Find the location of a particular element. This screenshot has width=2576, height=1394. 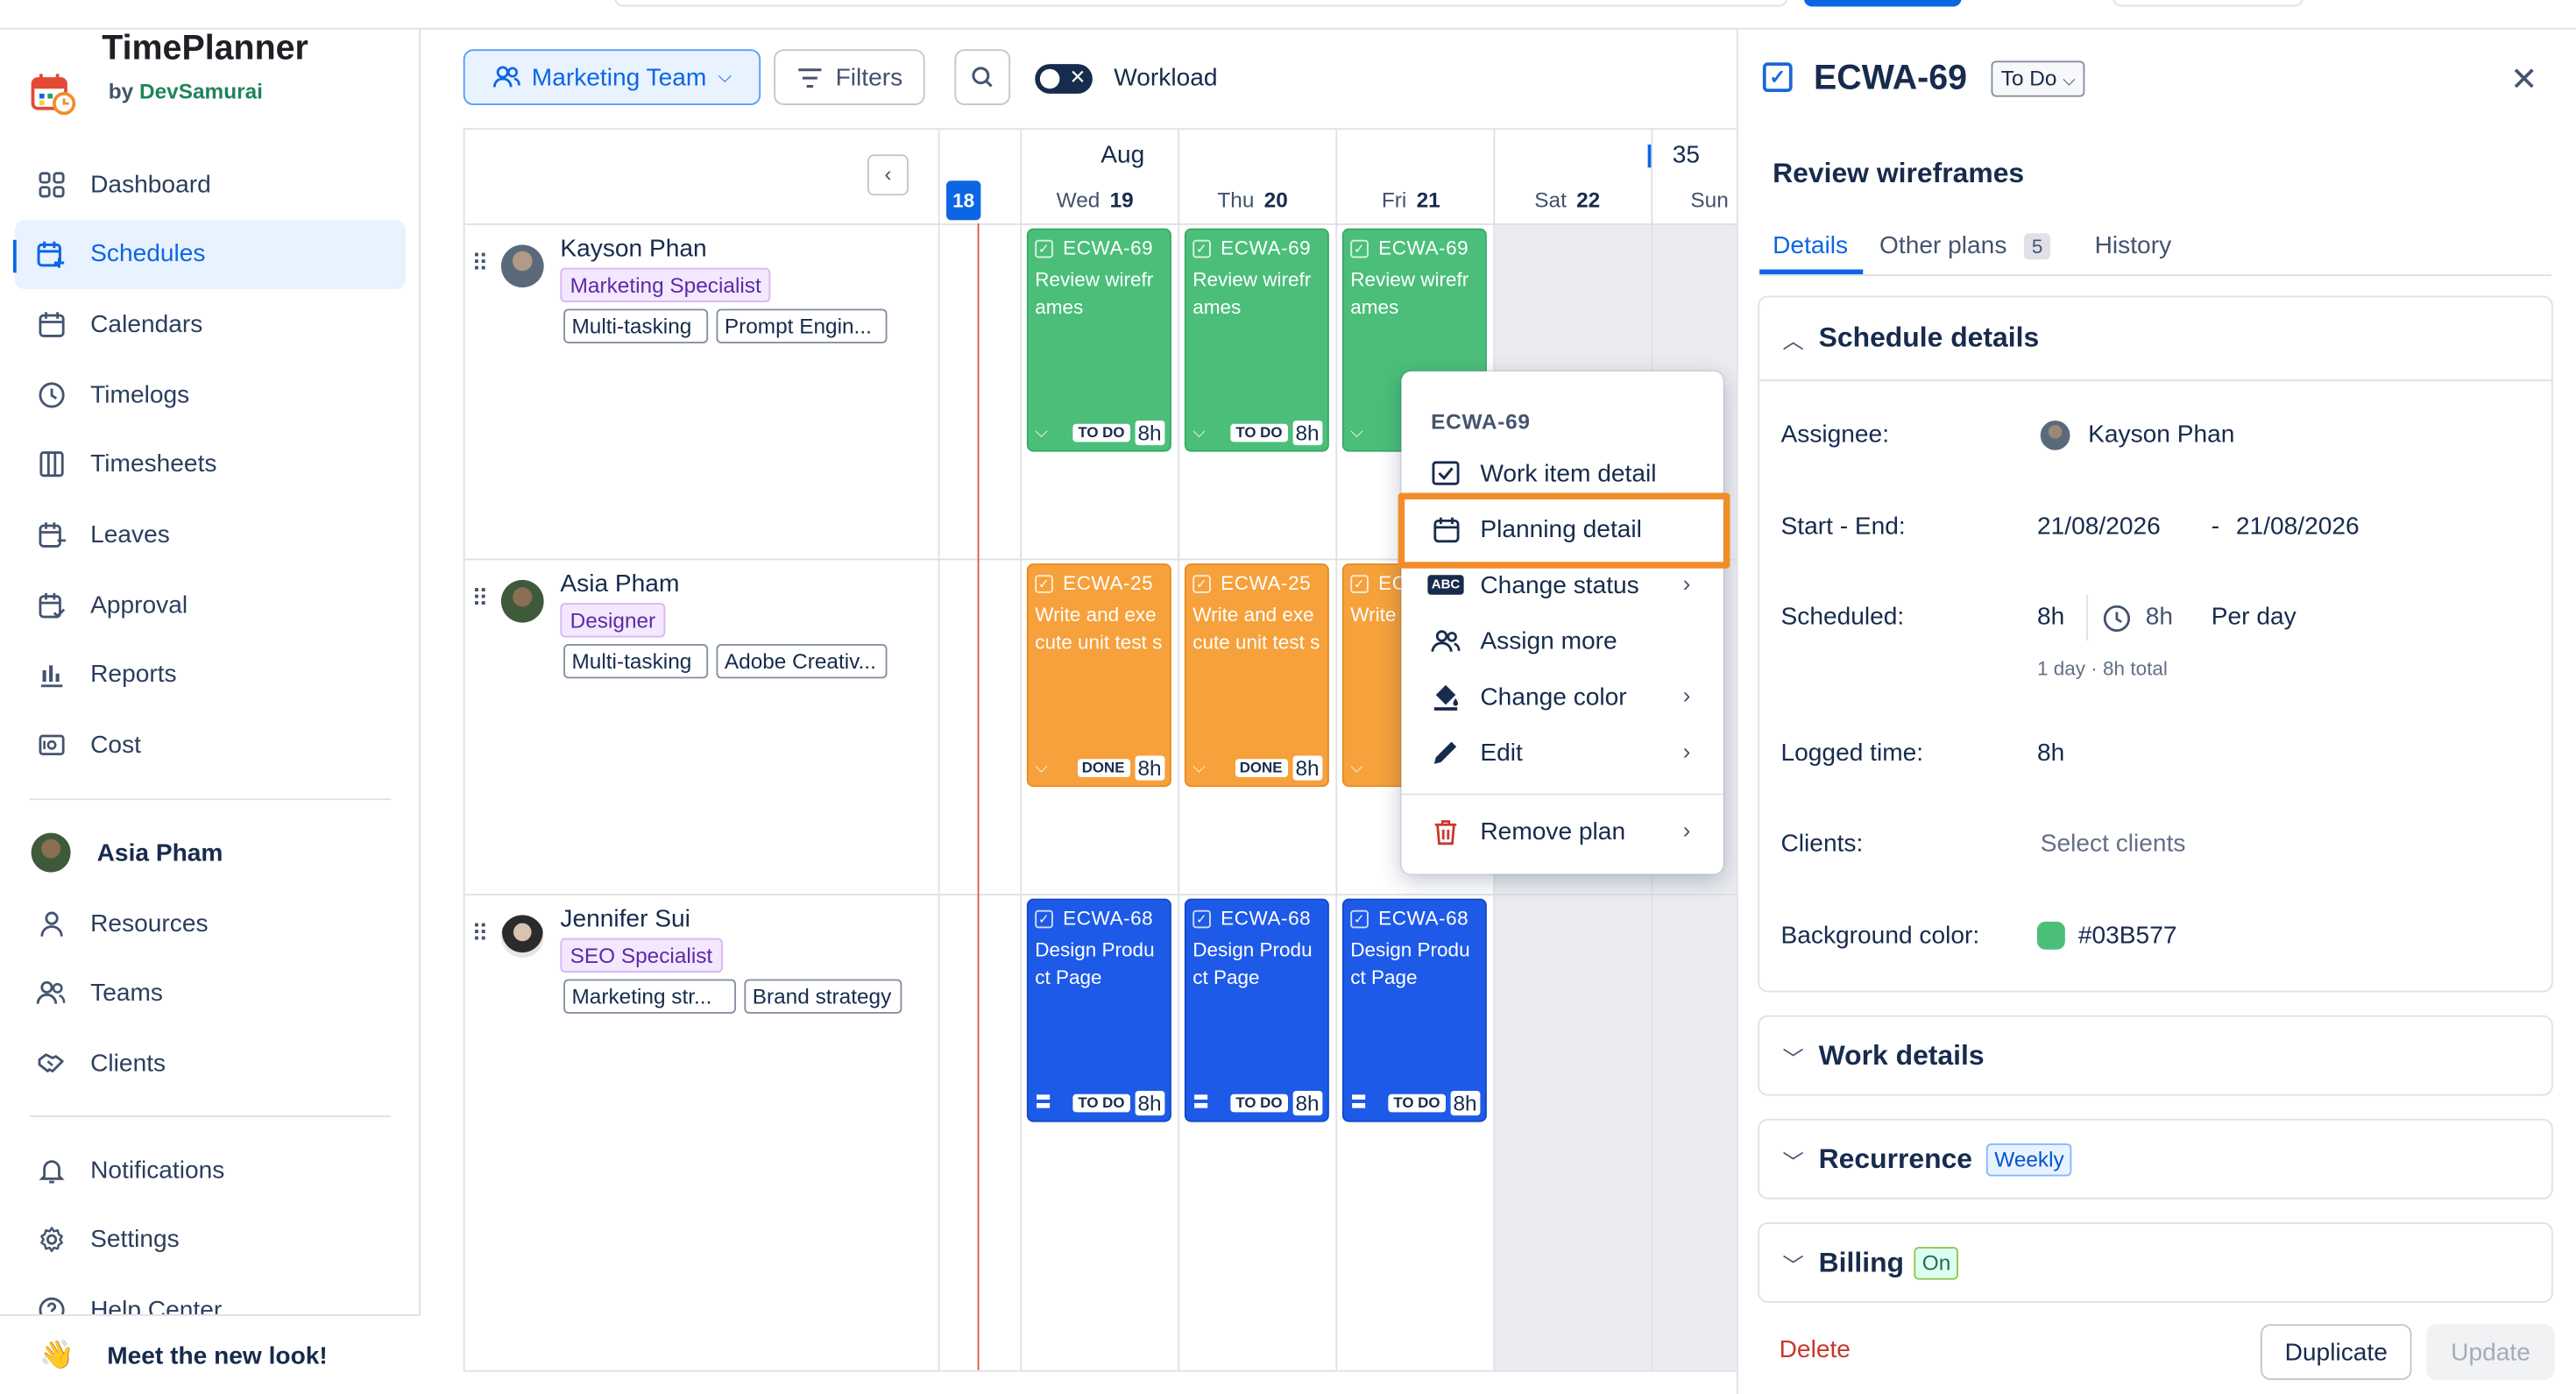

planning-detail-highlight is located at coordinates (1564, 530).